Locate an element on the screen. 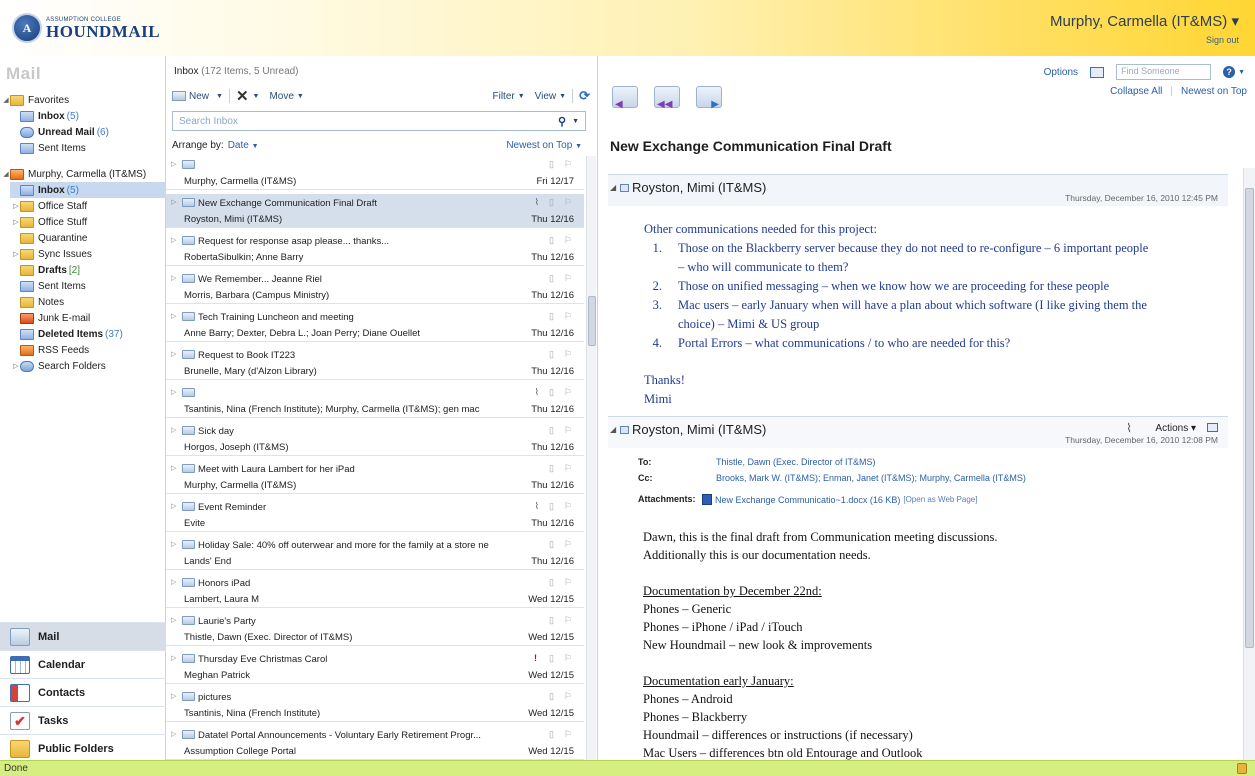 Image resolution: width=1255 pixels, height=776 pixels. favorites-node: ◢ Favorites is located at coordinates (35, 100).